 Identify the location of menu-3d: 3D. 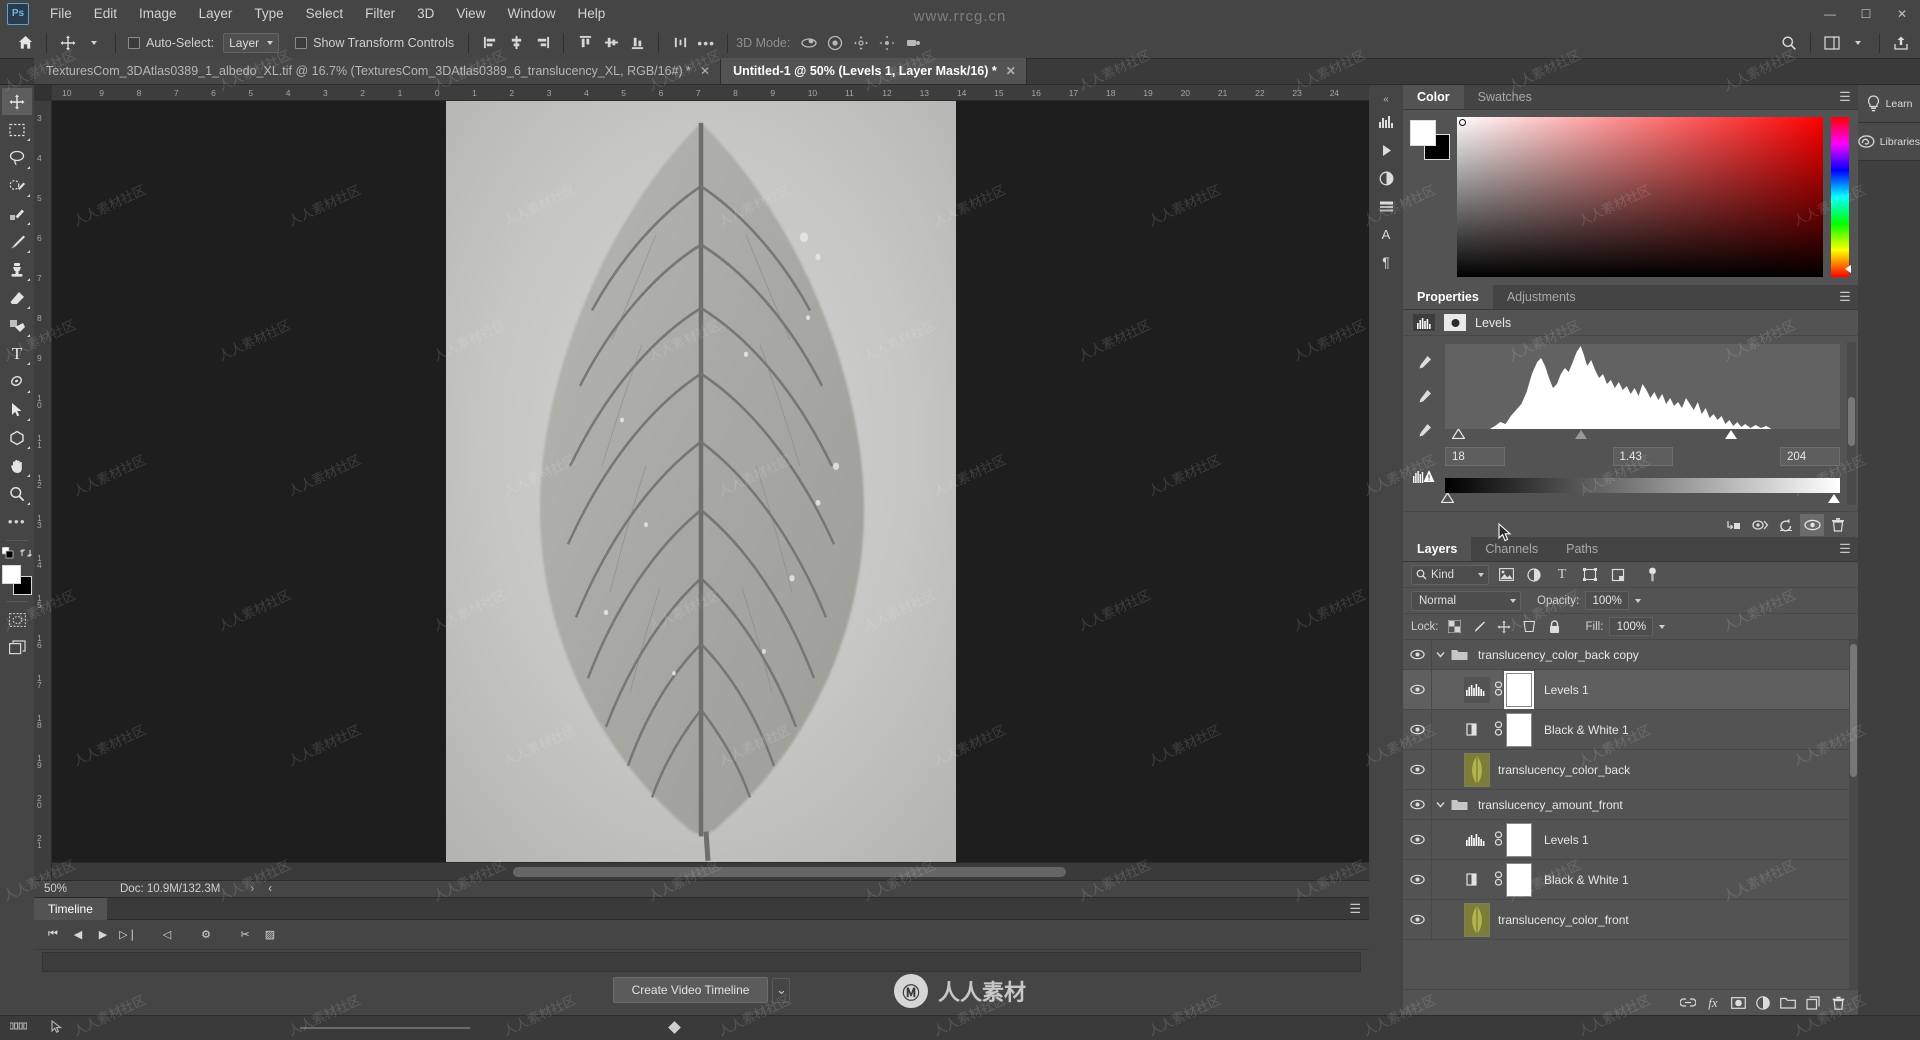
(425, 13).